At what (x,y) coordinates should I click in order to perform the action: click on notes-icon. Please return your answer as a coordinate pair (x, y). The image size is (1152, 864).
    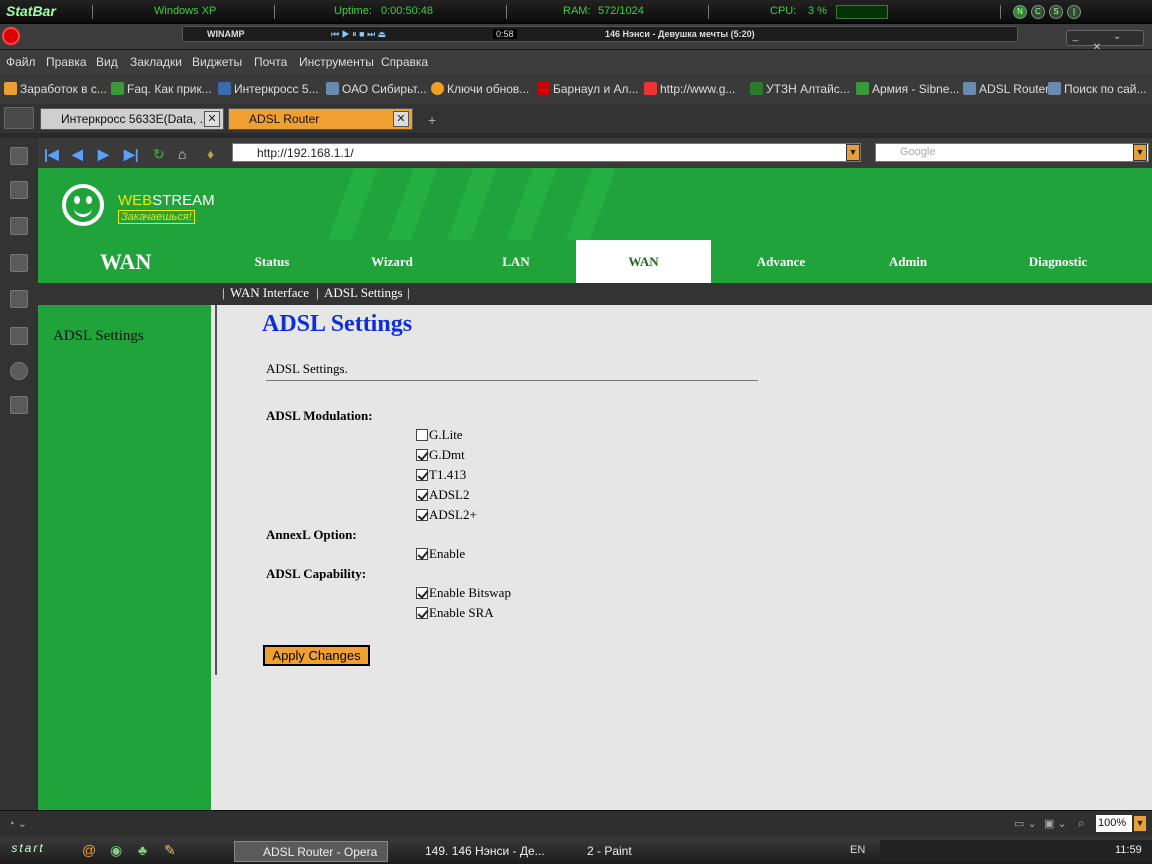
    Looking at the image, I should click on (19, 299).